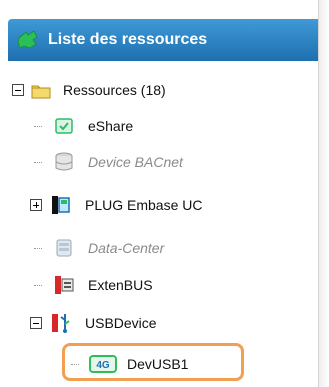  I want to click on tree-item-device-bacnet: Device BACnet, so click(108, 162).